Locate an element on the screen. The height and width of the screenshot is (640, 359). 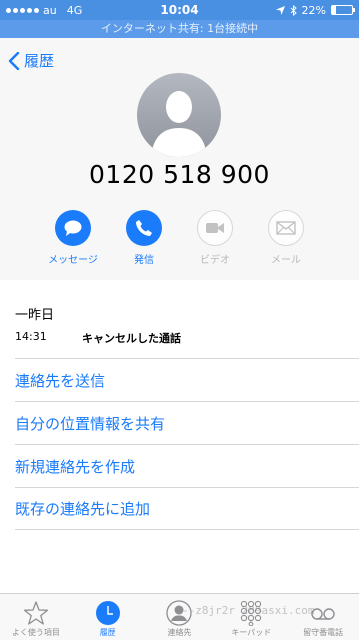
video-action-label: ビデオ is located at coordinates (215, 260).